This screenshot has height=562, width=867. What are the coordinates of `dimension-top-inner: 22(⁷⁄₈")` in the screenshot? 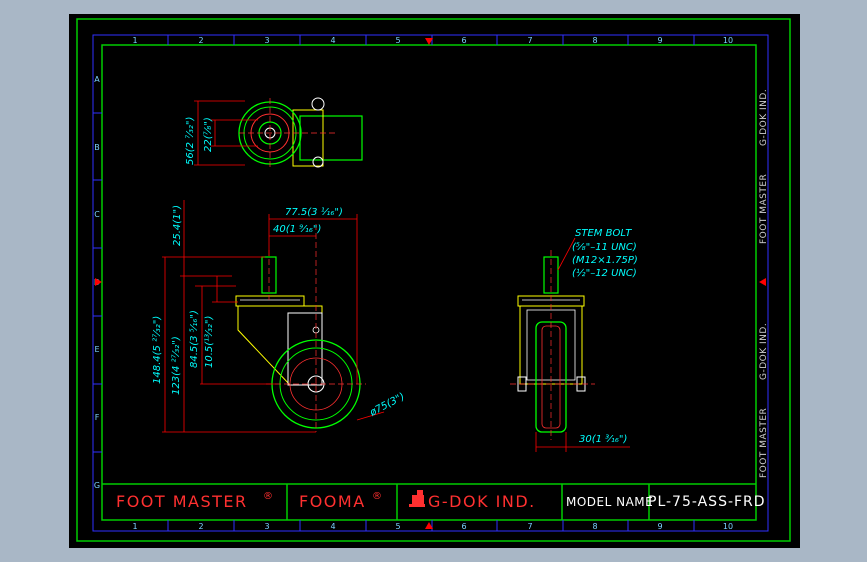 It's located at (208, 134).